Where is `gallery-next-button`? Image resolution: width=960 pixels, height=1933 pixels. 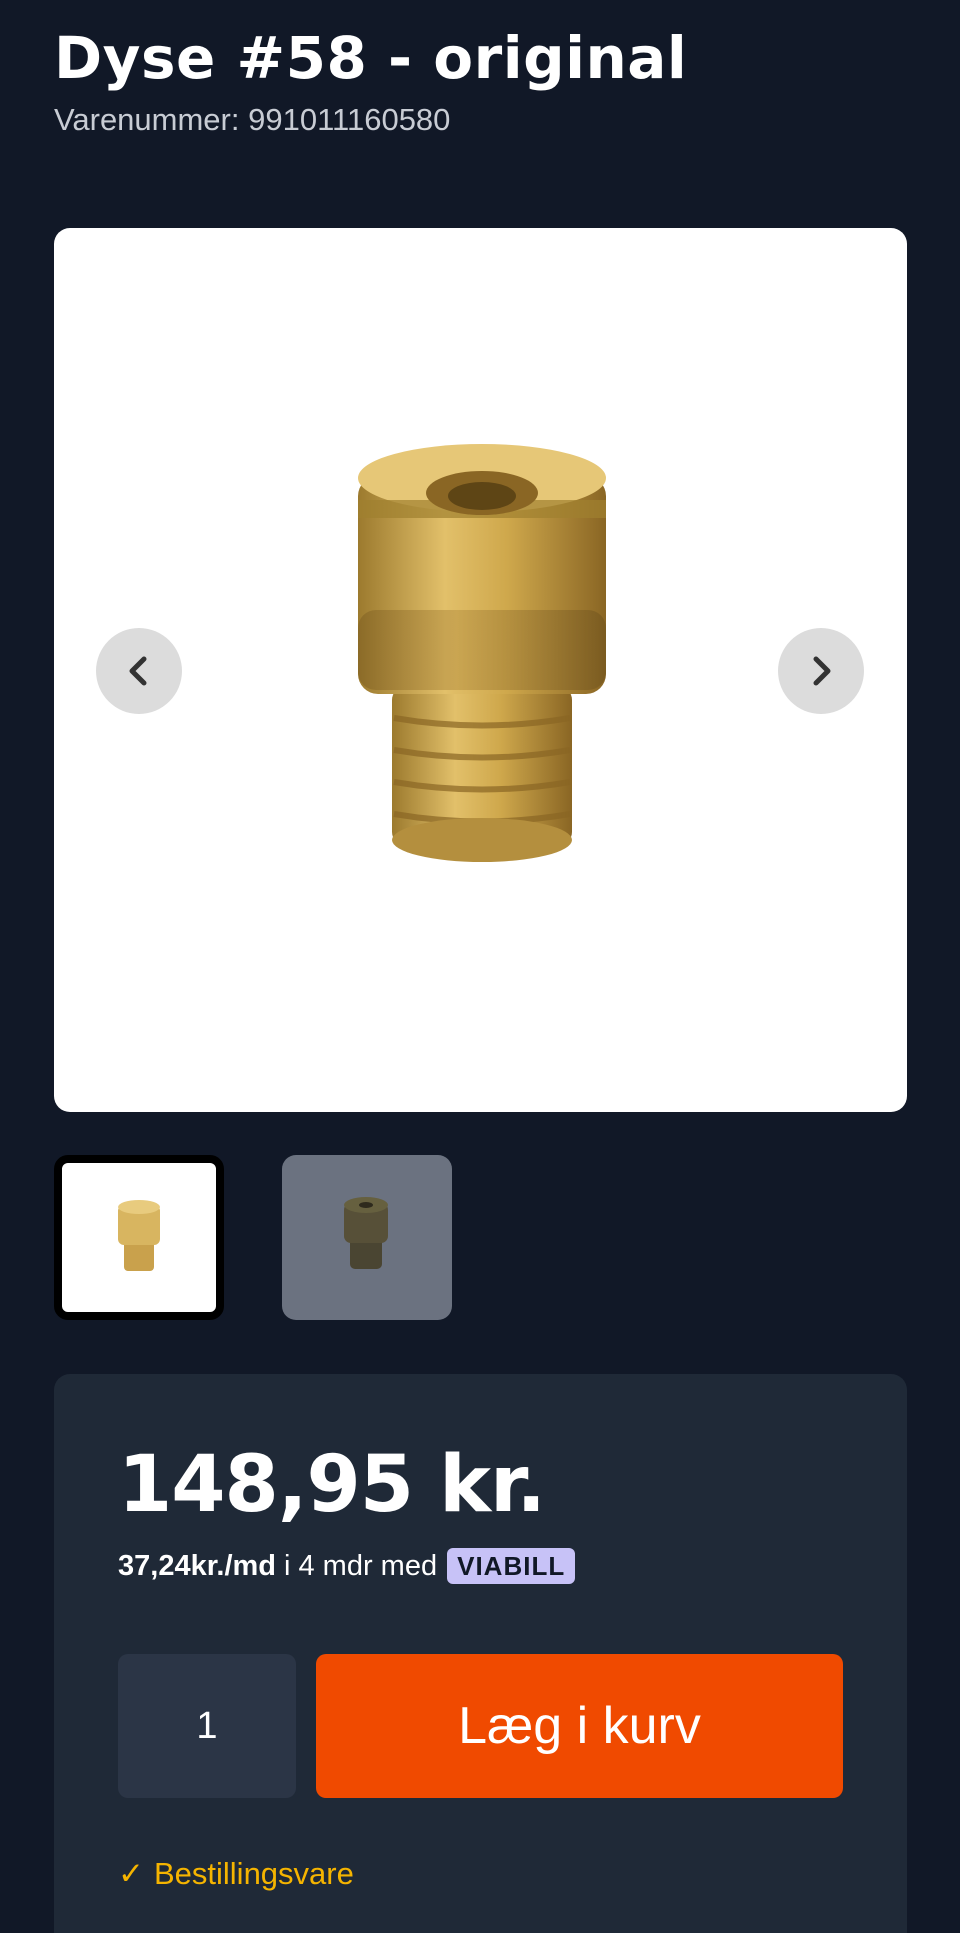 gallery-next-button is located at coordinates (821, 671).